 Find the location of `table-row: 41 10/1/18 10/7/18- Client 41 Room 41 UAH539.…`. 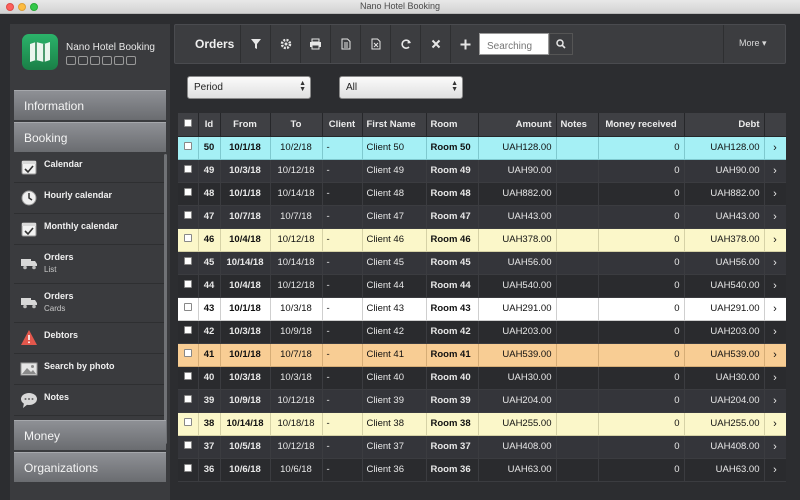

table-row: 41 10/1/18 10/7/18- Client 41 Room 41 UAH539.… is located at coordinates (482, 355).